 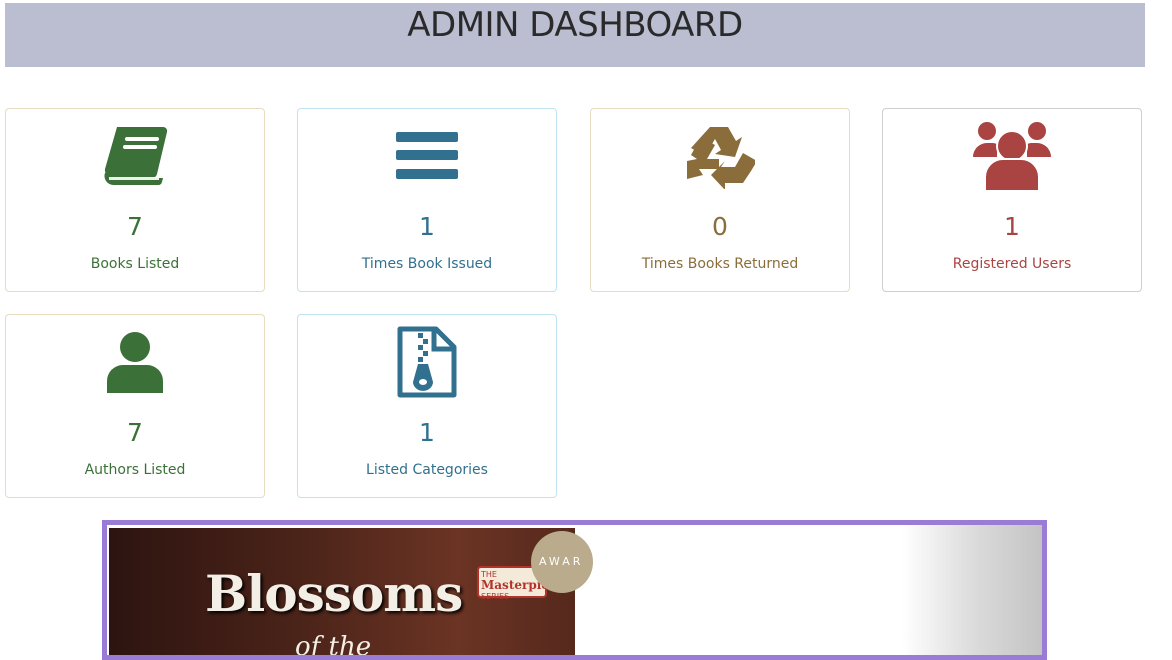 I want to click on card-times-book-issued: 1 Times Book Issued, so click(x=427, y=200).